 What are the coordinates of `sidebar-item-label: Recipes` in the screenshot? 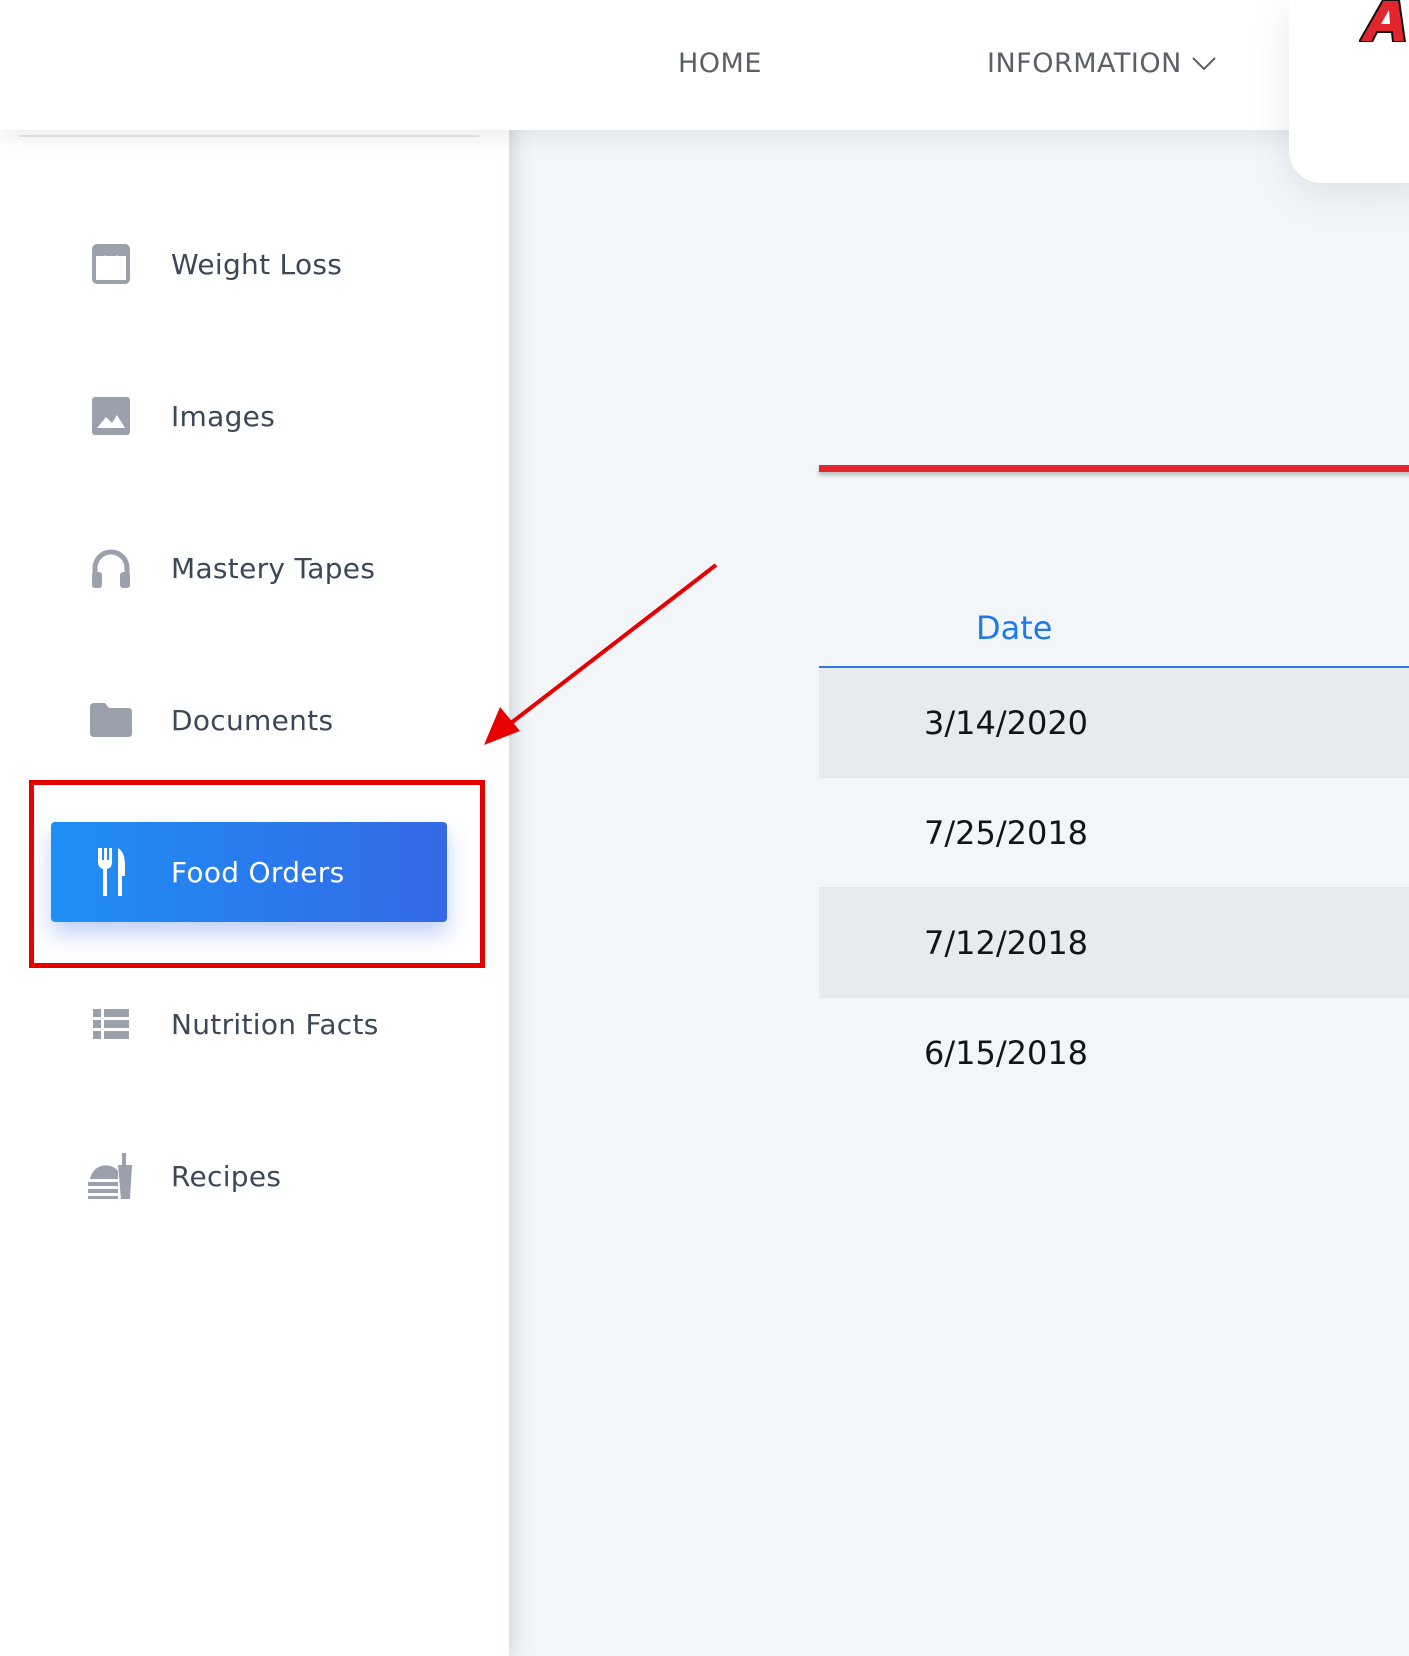 It's located at (226, 1176).